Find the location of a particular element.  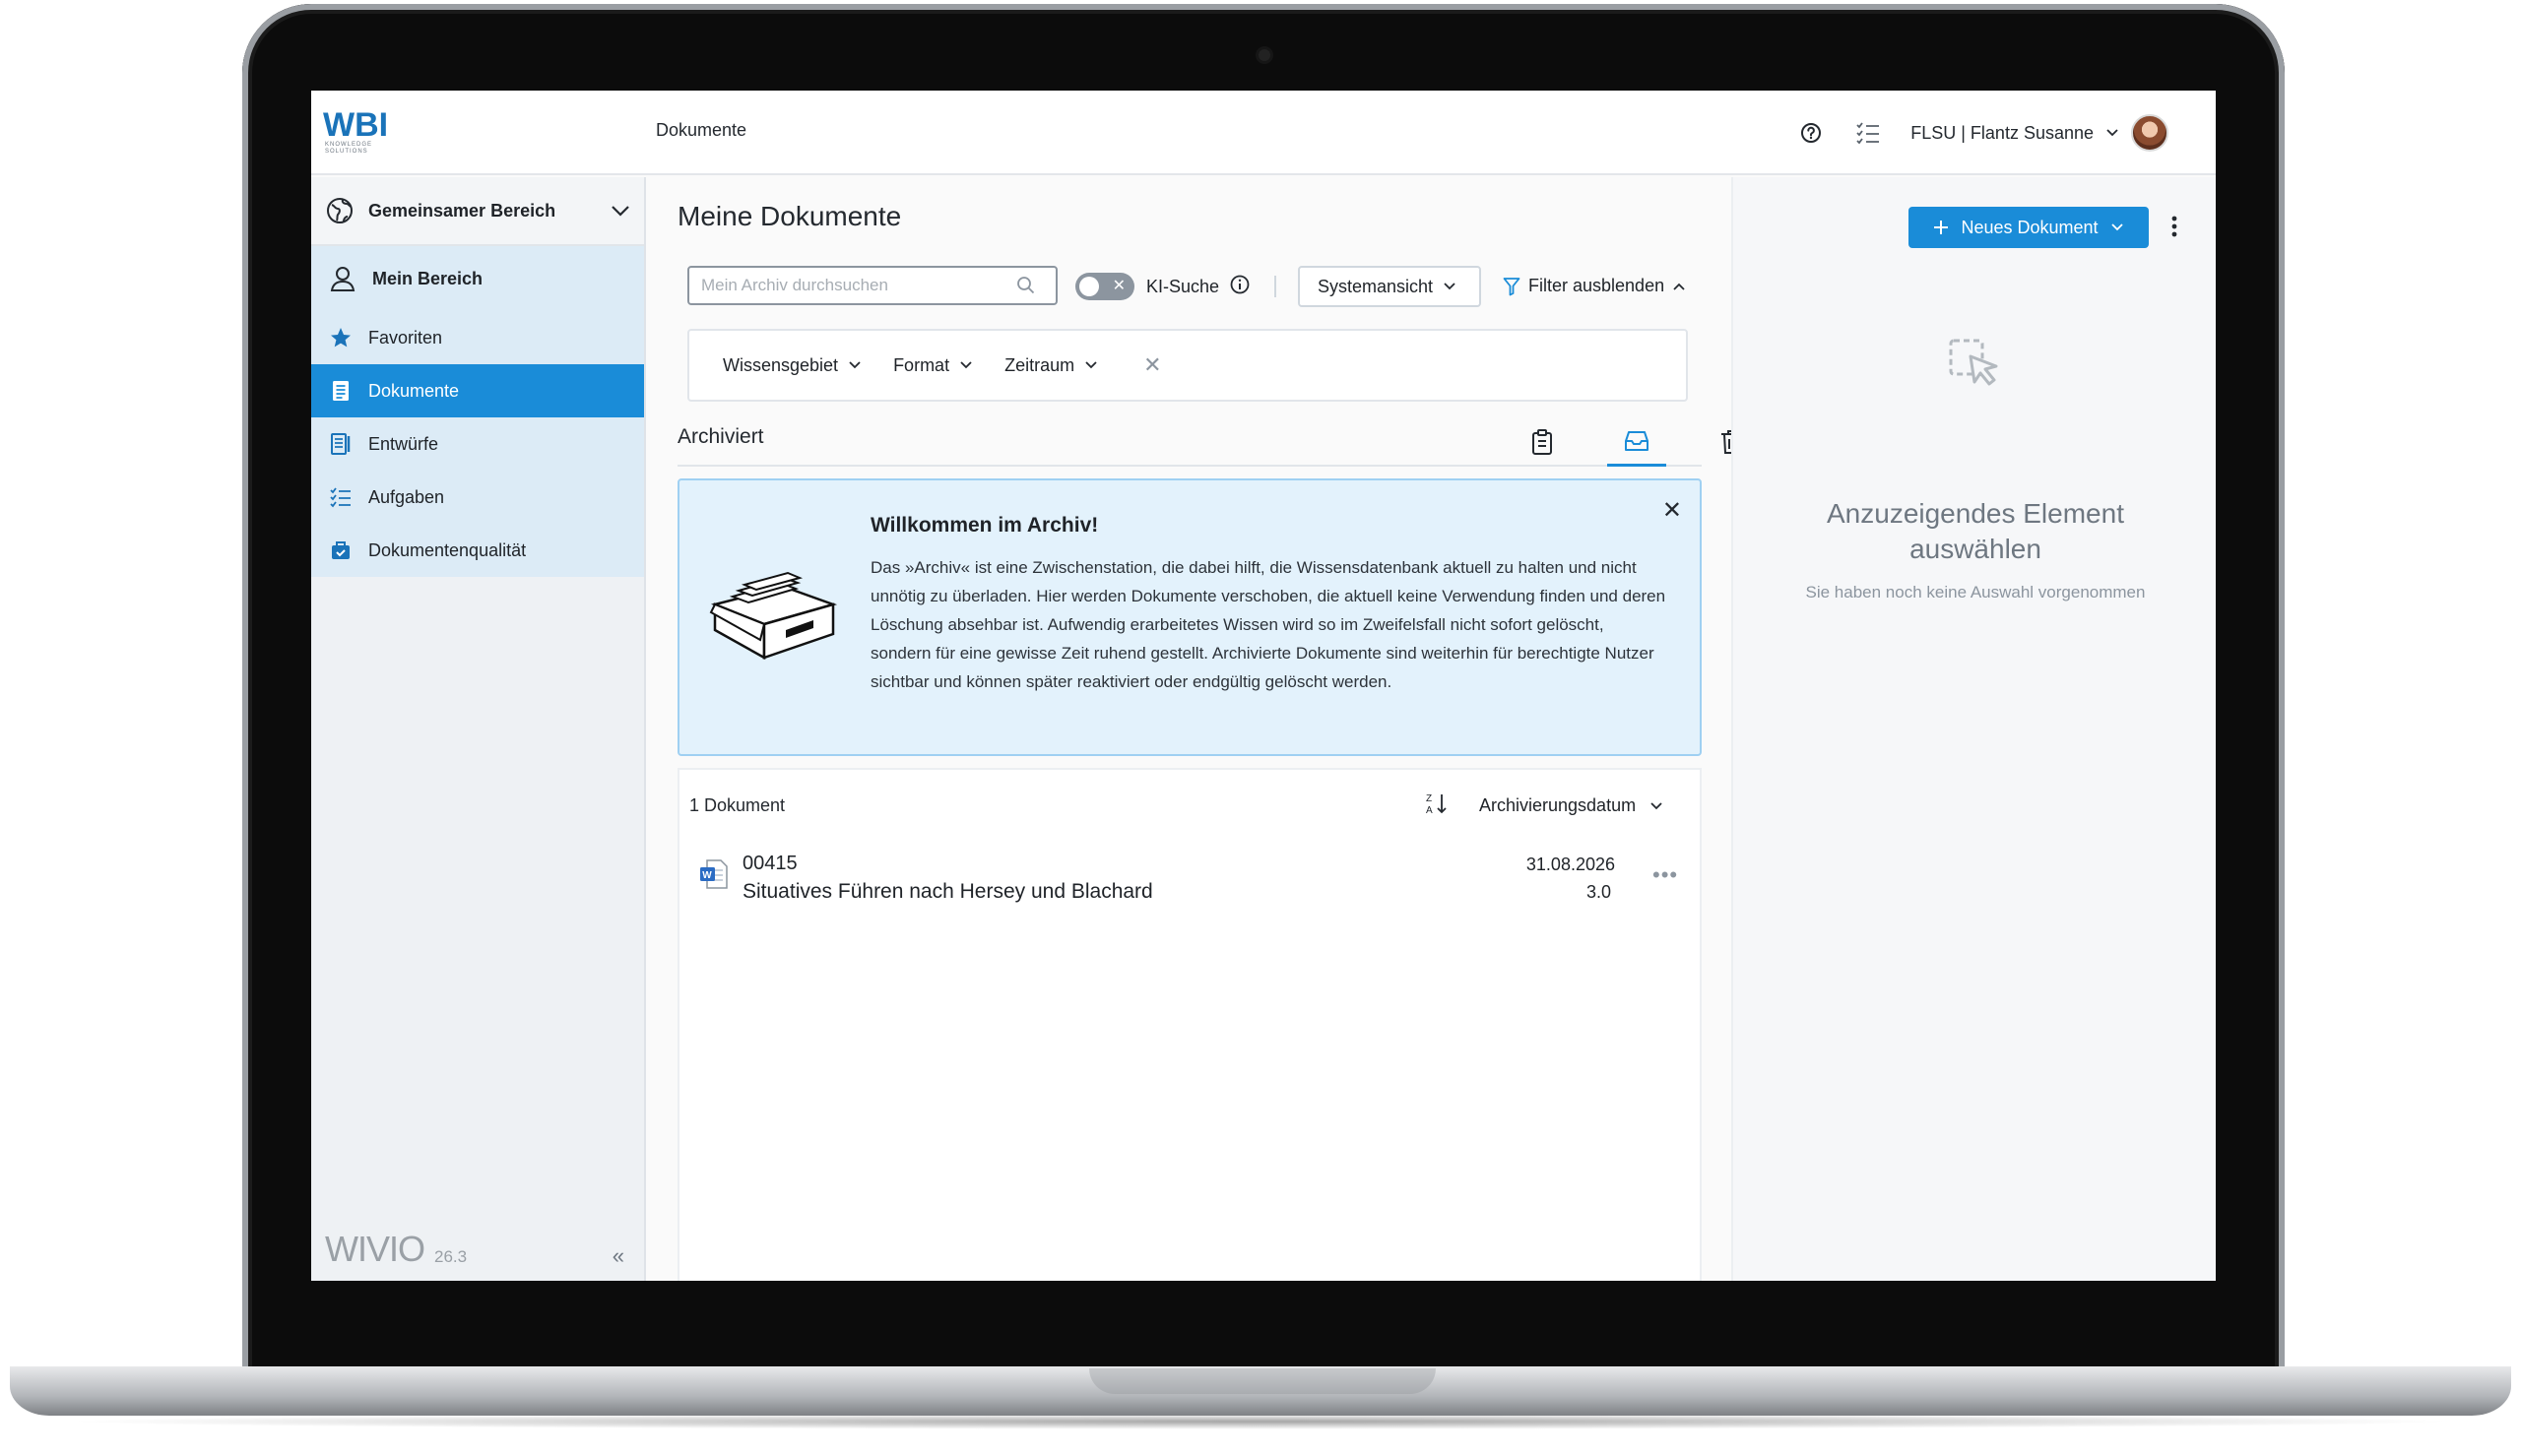

sort-select: Archivierungsdatum is located at coordinates (1571, 805).